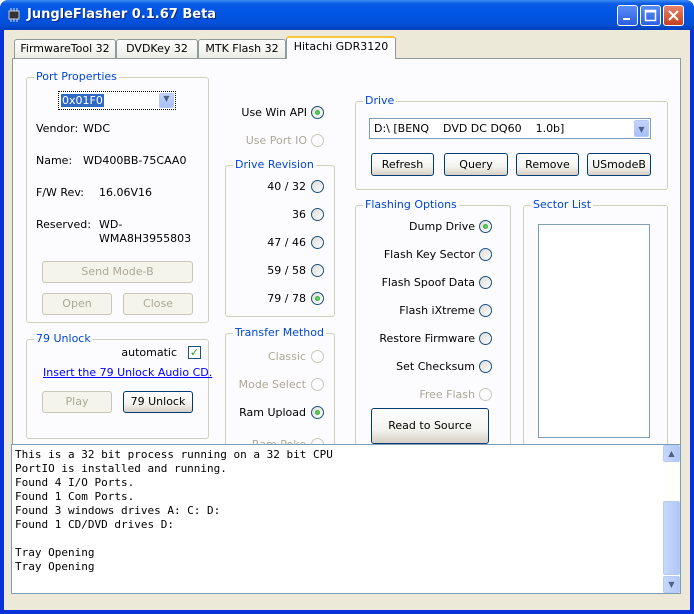 The height and width of the screenshot is (614, 694). What do you see at coordinates (75, 496) in the screenshot?
I see `log-line: Found 1 Com Ports.` at bounding box center [75, 496].